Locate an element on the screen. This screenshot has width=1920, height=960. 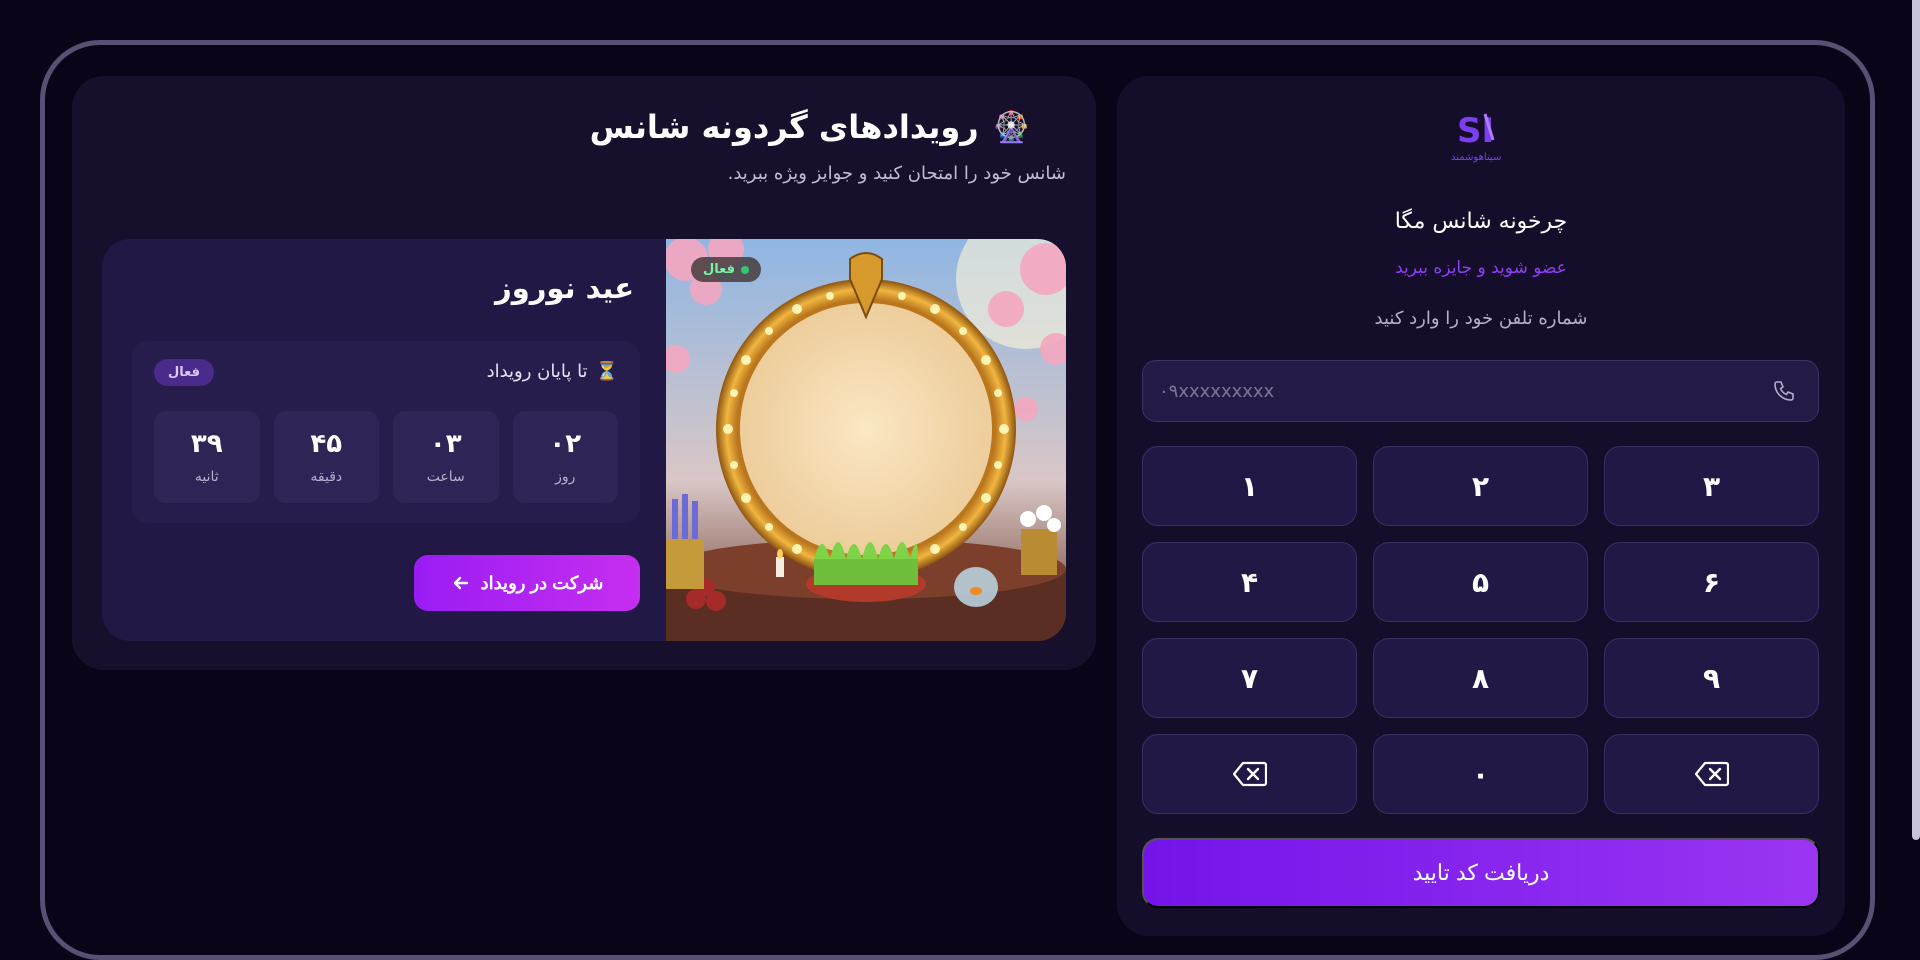
numeric-keypad: ۱ ۲ ۳ ۴ ۵ ۶ ۷ ۸ ۹ ۰ is located at coordinates (1481, 630).